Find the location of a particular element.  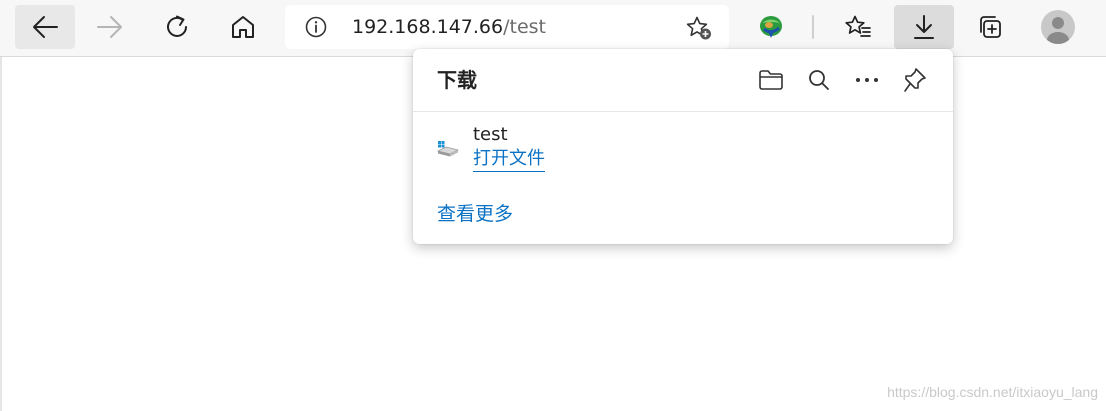

collections-button is located at coordinates (990, 27).